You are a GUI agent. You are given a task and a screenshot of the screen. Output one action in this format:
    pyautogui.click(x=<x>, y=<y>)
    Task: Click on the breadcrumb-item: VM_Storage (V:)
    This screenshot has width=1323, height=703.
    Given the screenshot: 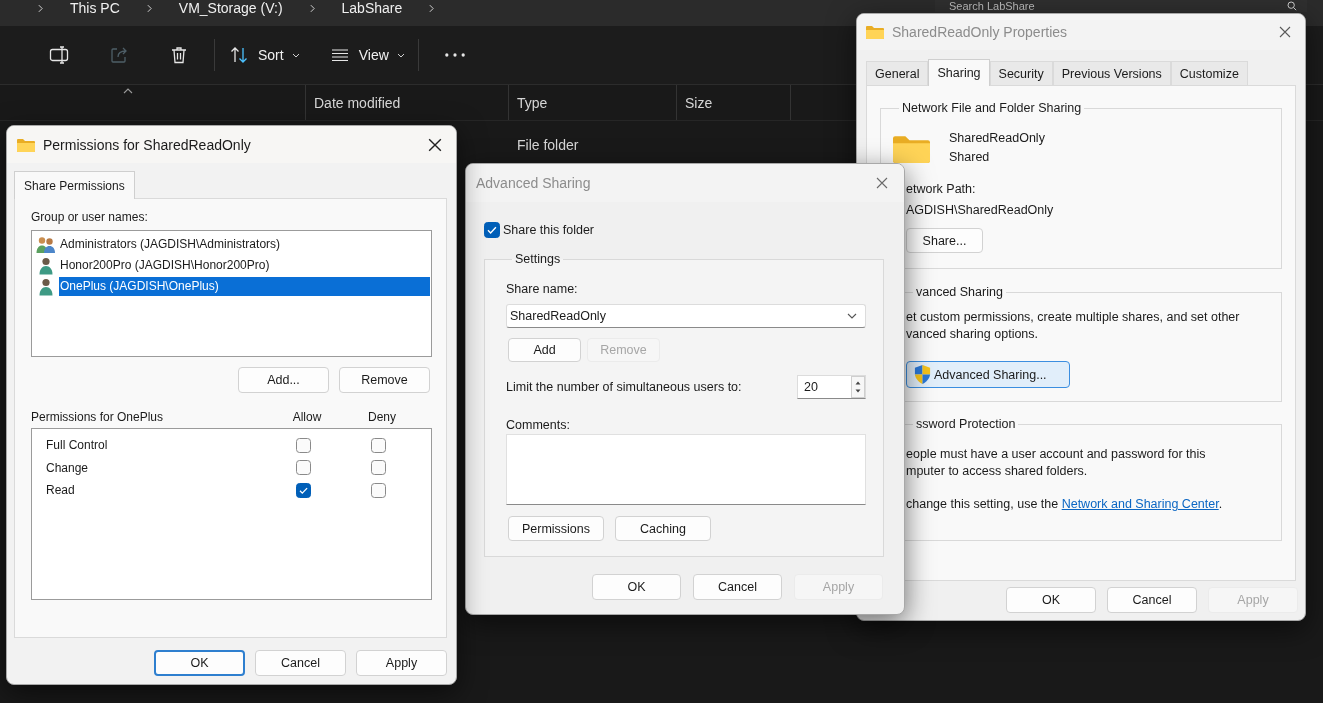 What is the action you would take?
    pyautogui.click(x=230, y=8)
    